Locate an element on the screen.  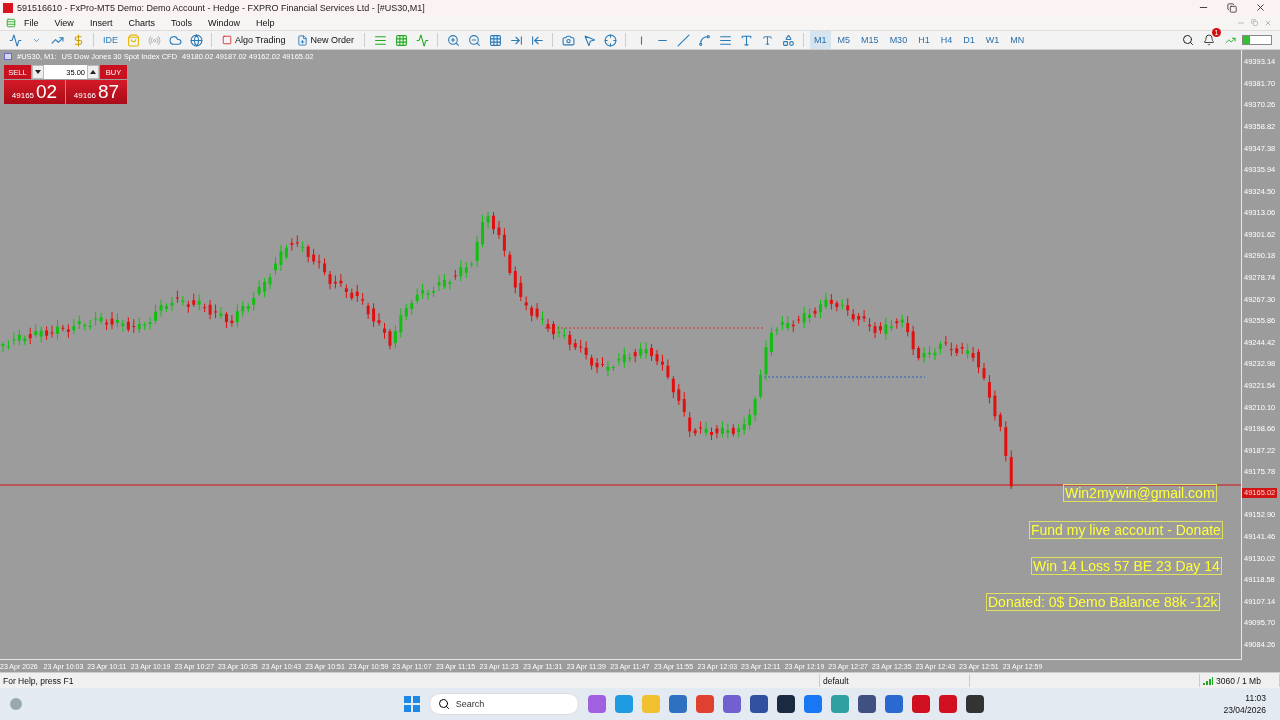
bid-price-button: 49165 02 is located at coordinates (34, 92).